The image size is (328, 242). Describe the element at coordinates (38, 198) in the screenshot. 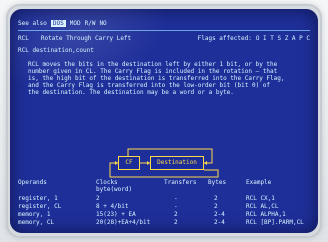

I see `cell-operands: register, 1` at that location.